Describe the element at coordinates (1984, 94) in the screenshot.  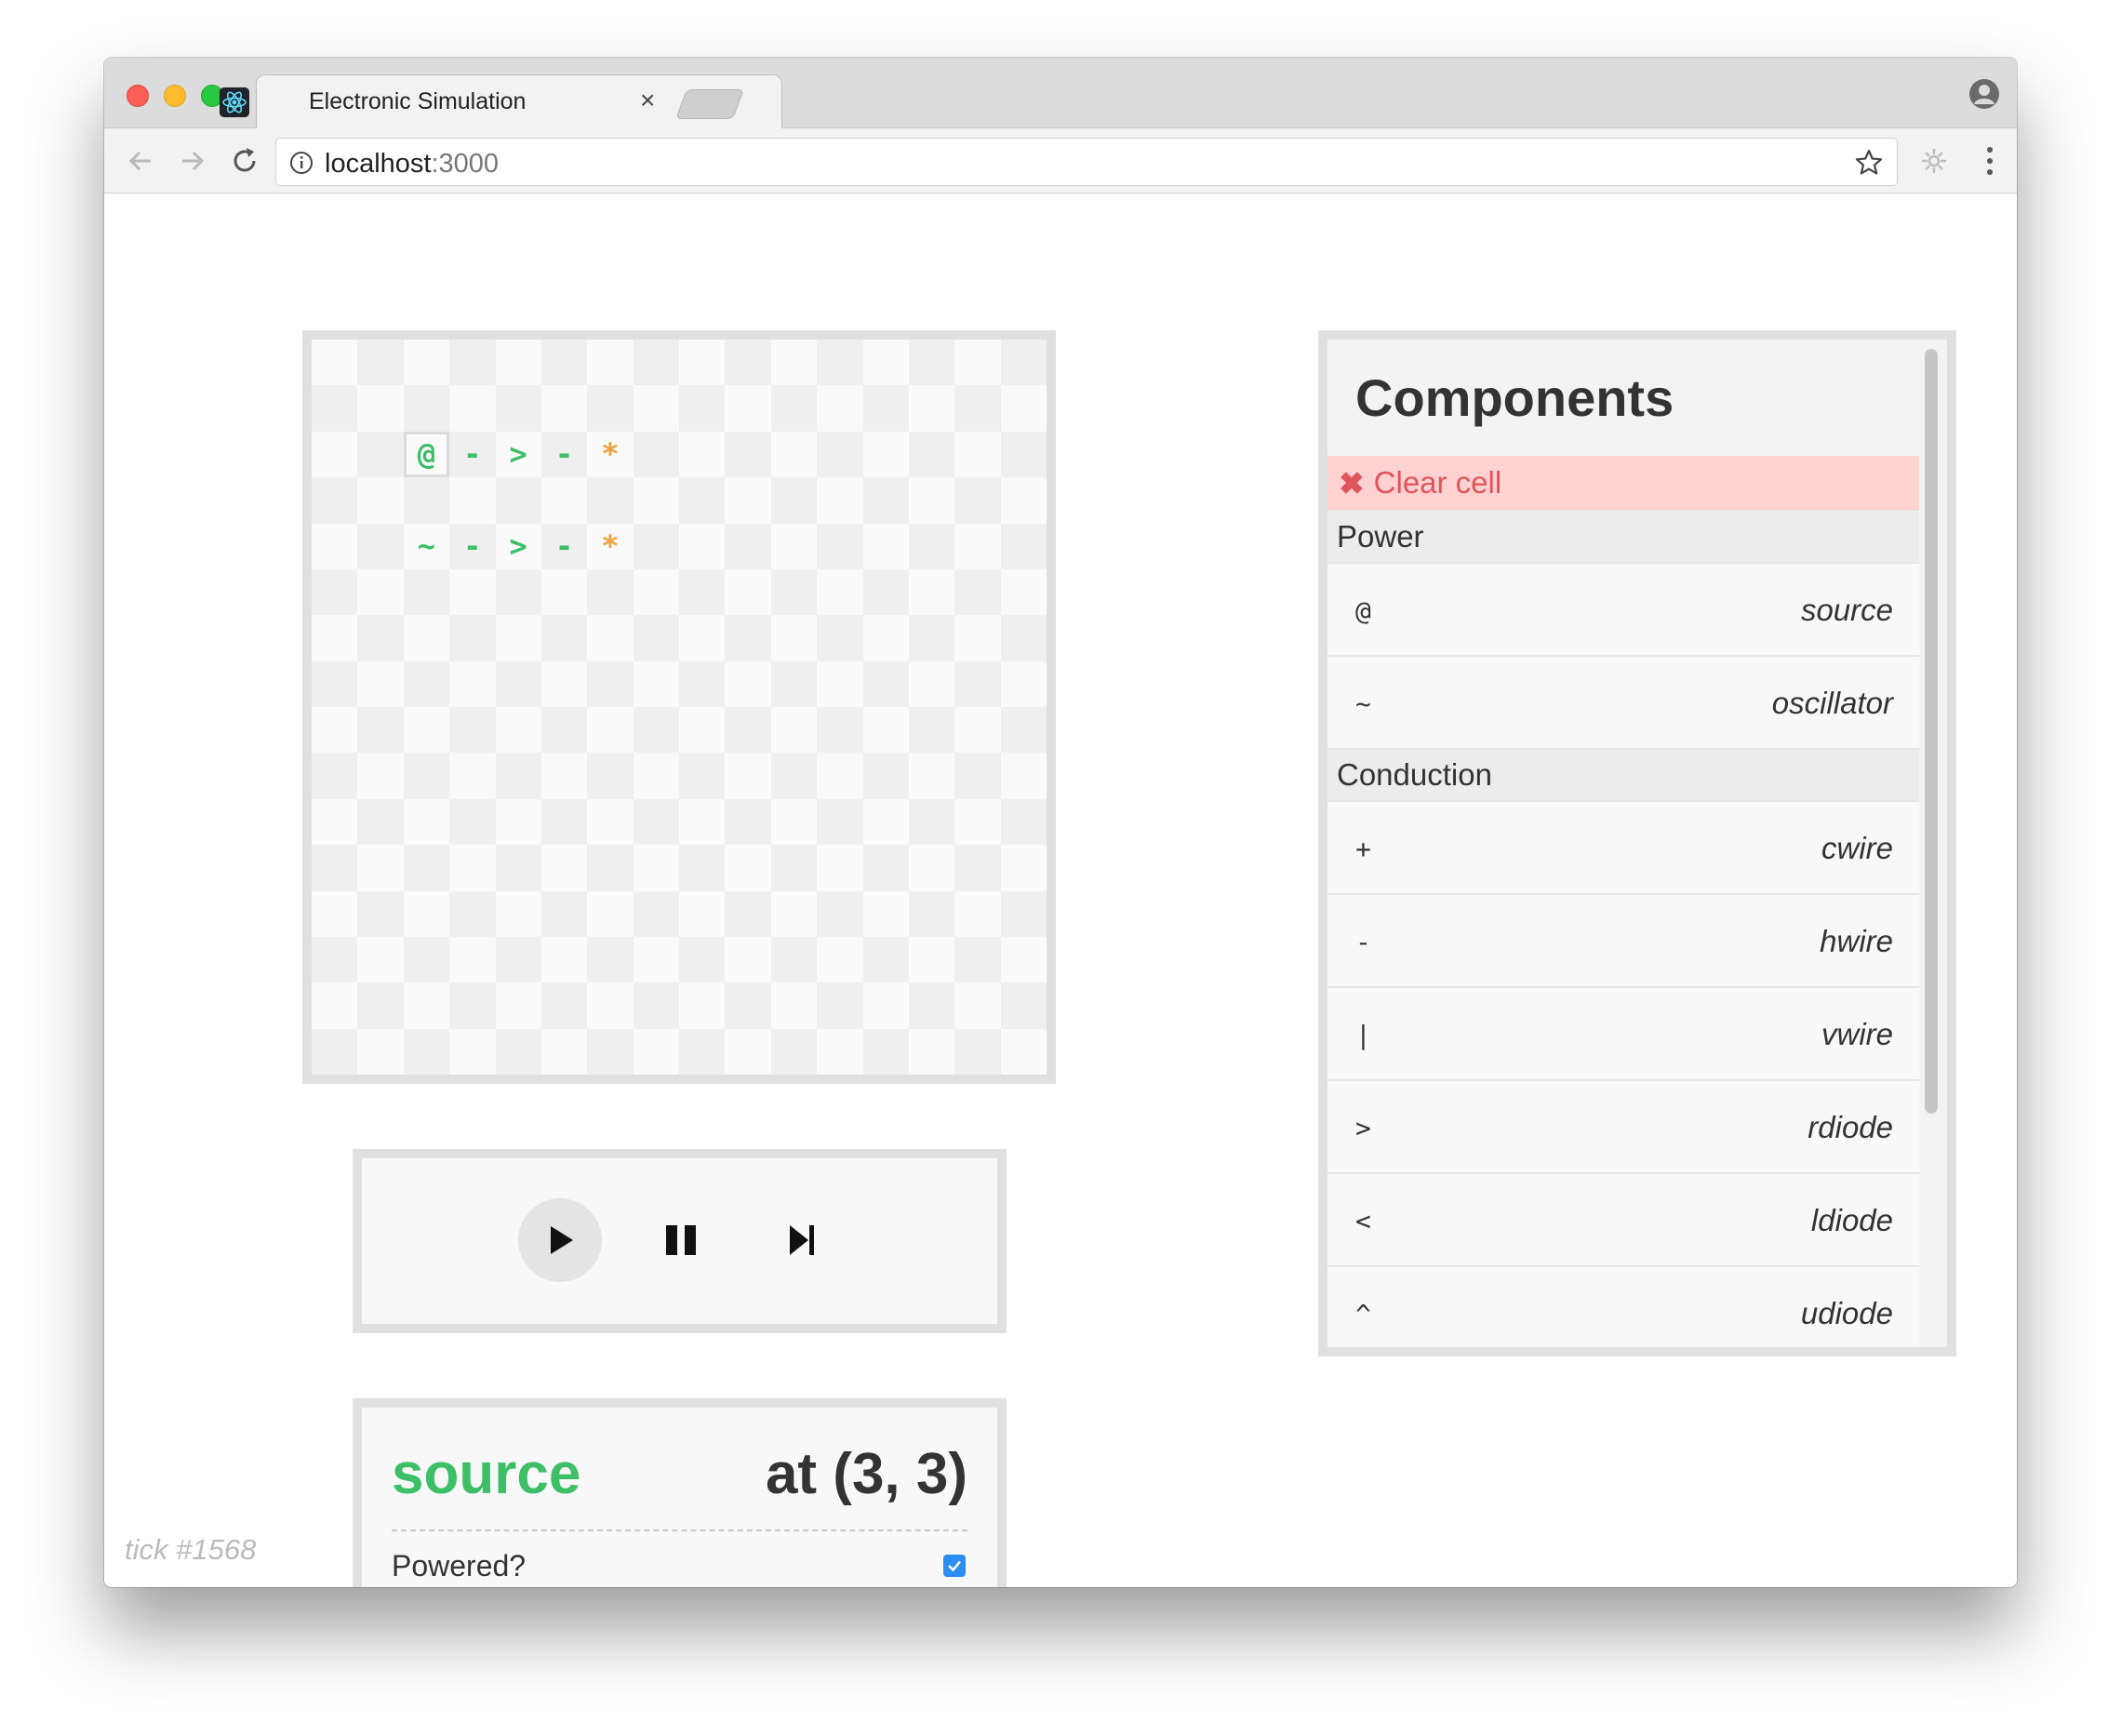
I see `profile-icon` at that location.